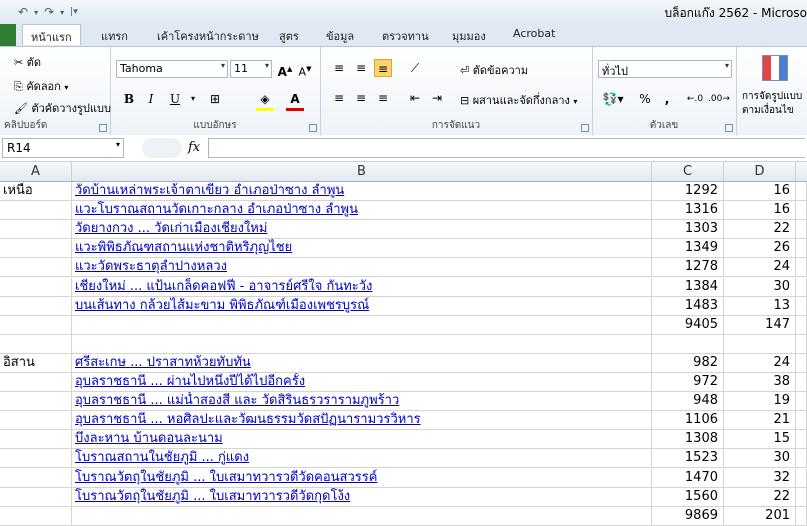  What do you see at coordinates (688, 478) in the screenshot?
I see `cell-c-value: 1470` at bounding box center [688, 478].